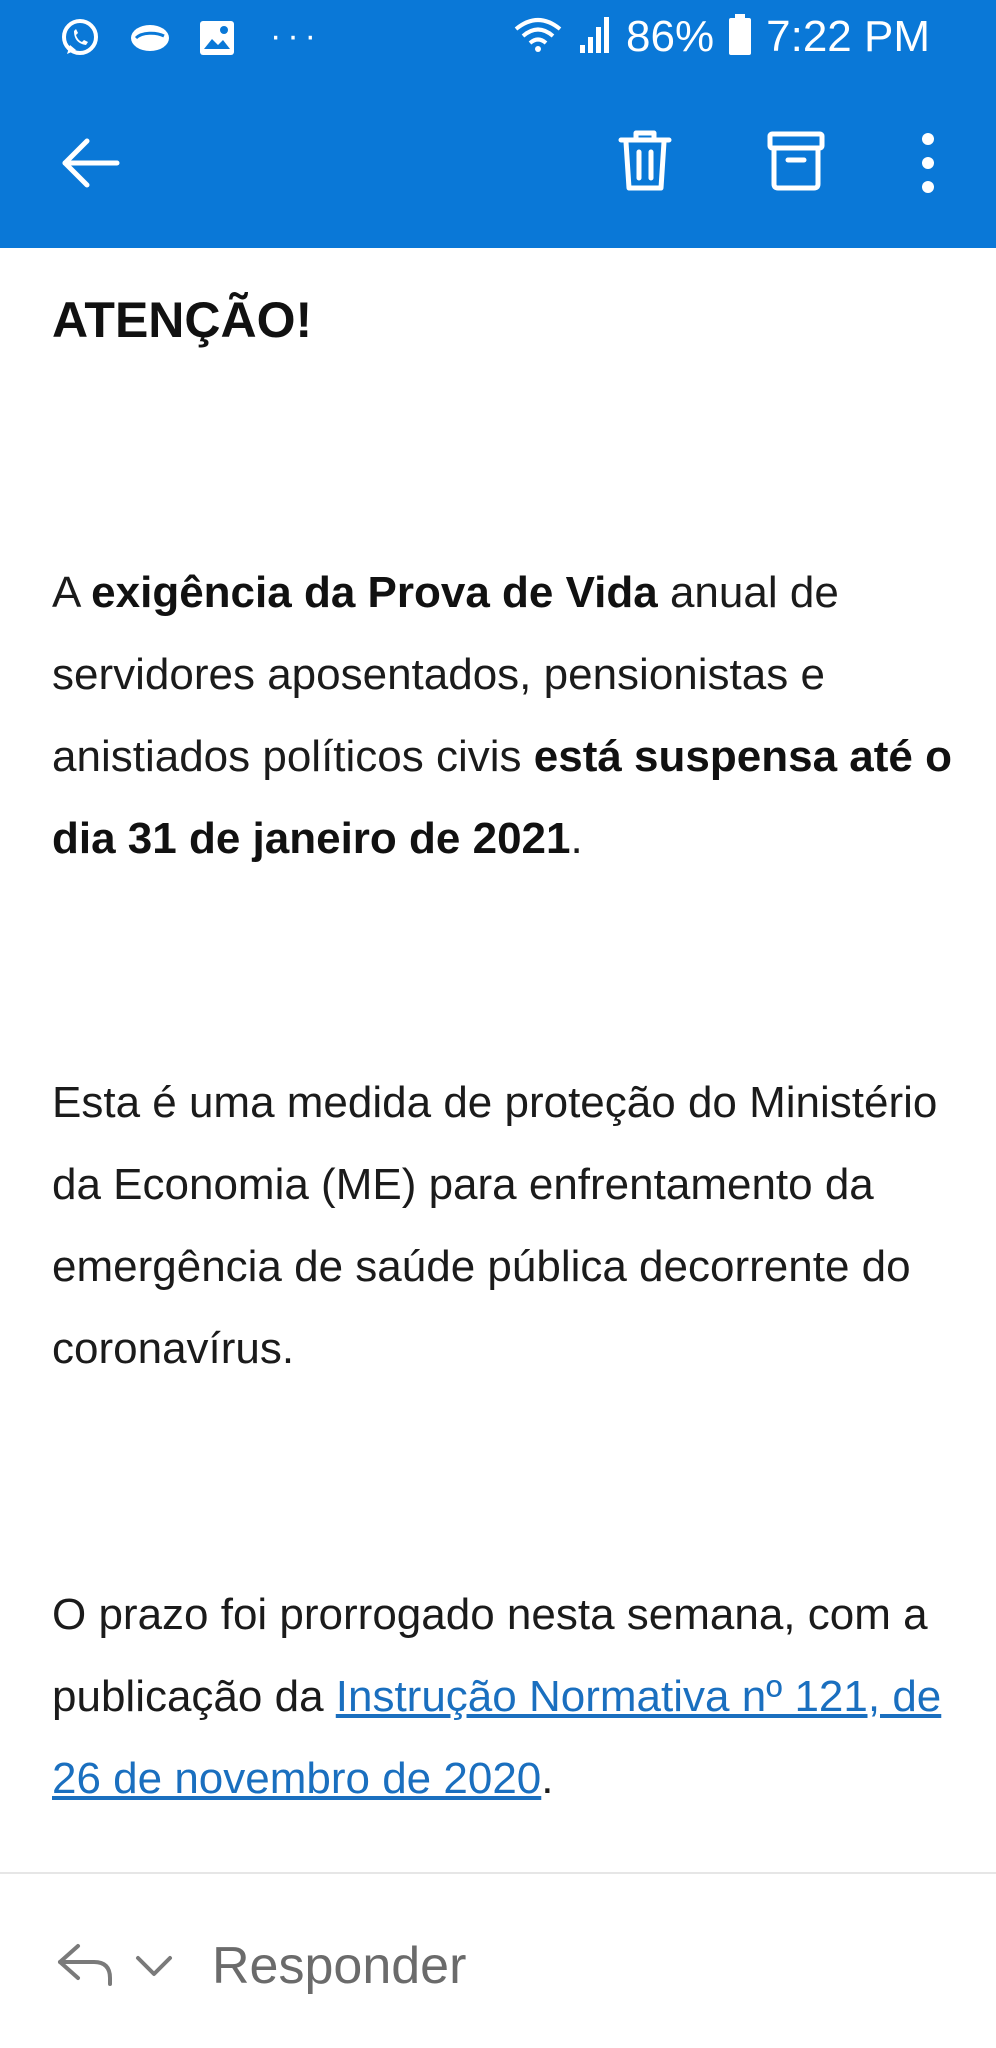 This screenshot has height=2048, width=996. I want to click on email-body: ATENÇÃO!, so click(502, 320).